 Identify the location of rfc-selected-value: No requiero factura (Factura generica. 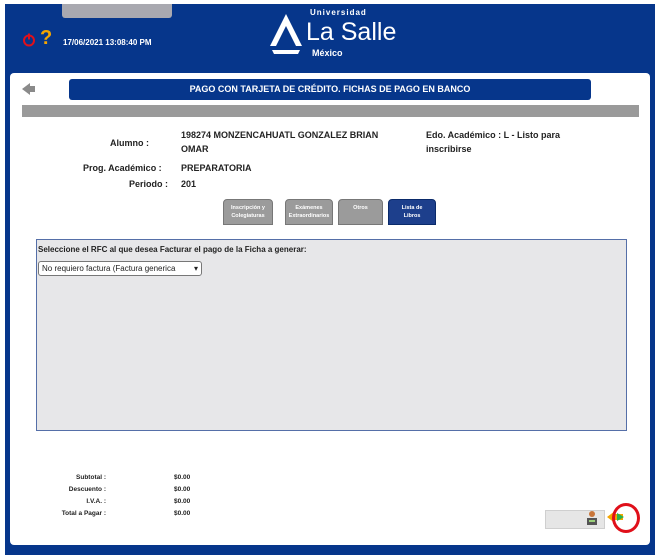
(109, 268).